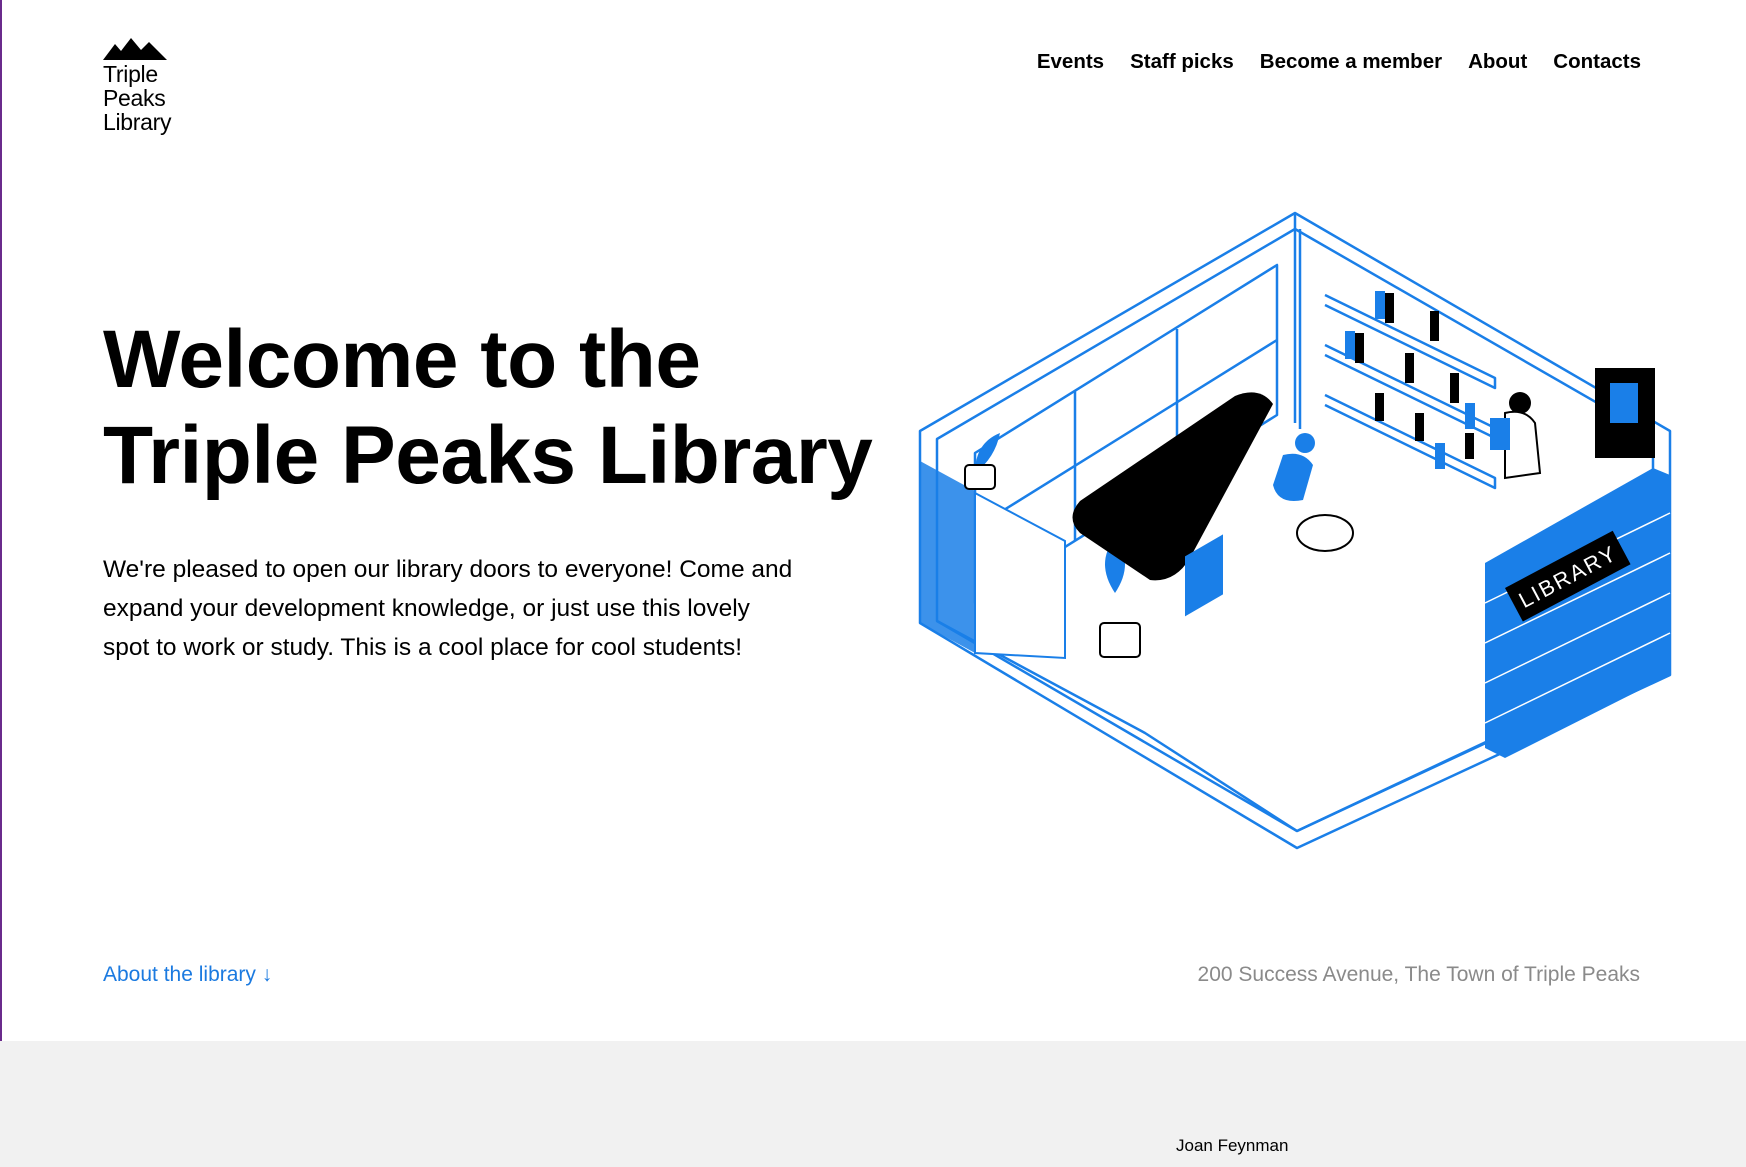 Image resolution: width=1746 pixels, height=1167 pixels. What do you see at coordinates (1, 583) in the screenshot?
I see `window-edge` at bounding box center [1, 583].